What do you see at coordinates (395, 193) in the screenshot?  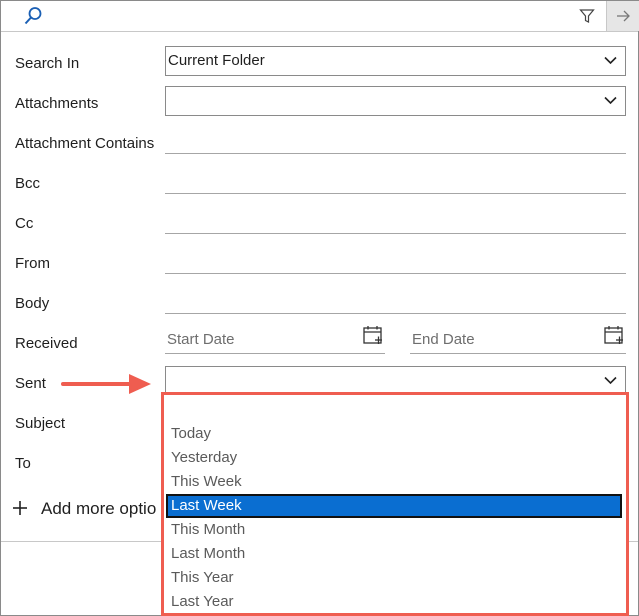 I see `bcc-input` at bounding box center [395, 193].